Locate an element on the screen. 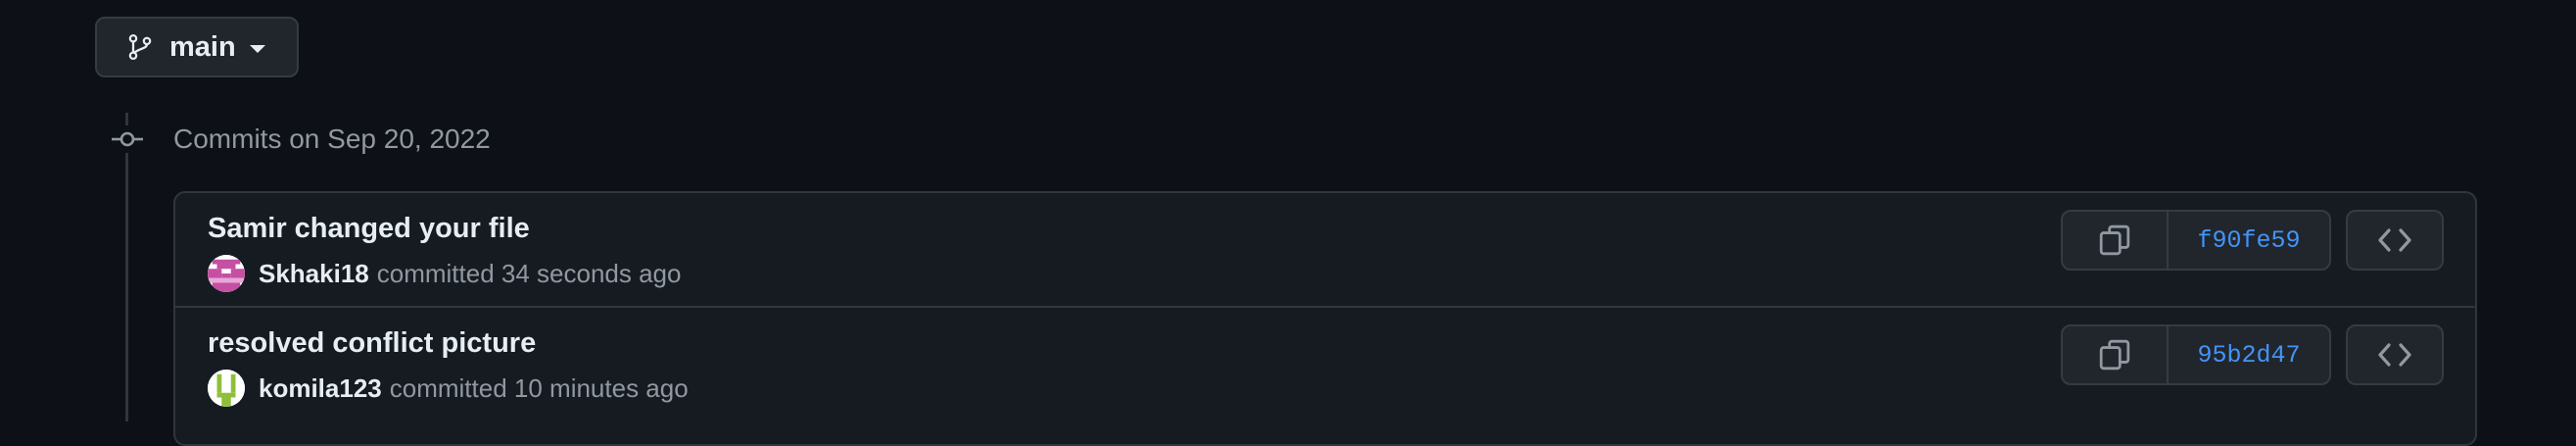 This screenshot has width=2576, height=446. commit-meta: Skhaki18 committed 34 seconds ago is located at coordinates (445, 273).